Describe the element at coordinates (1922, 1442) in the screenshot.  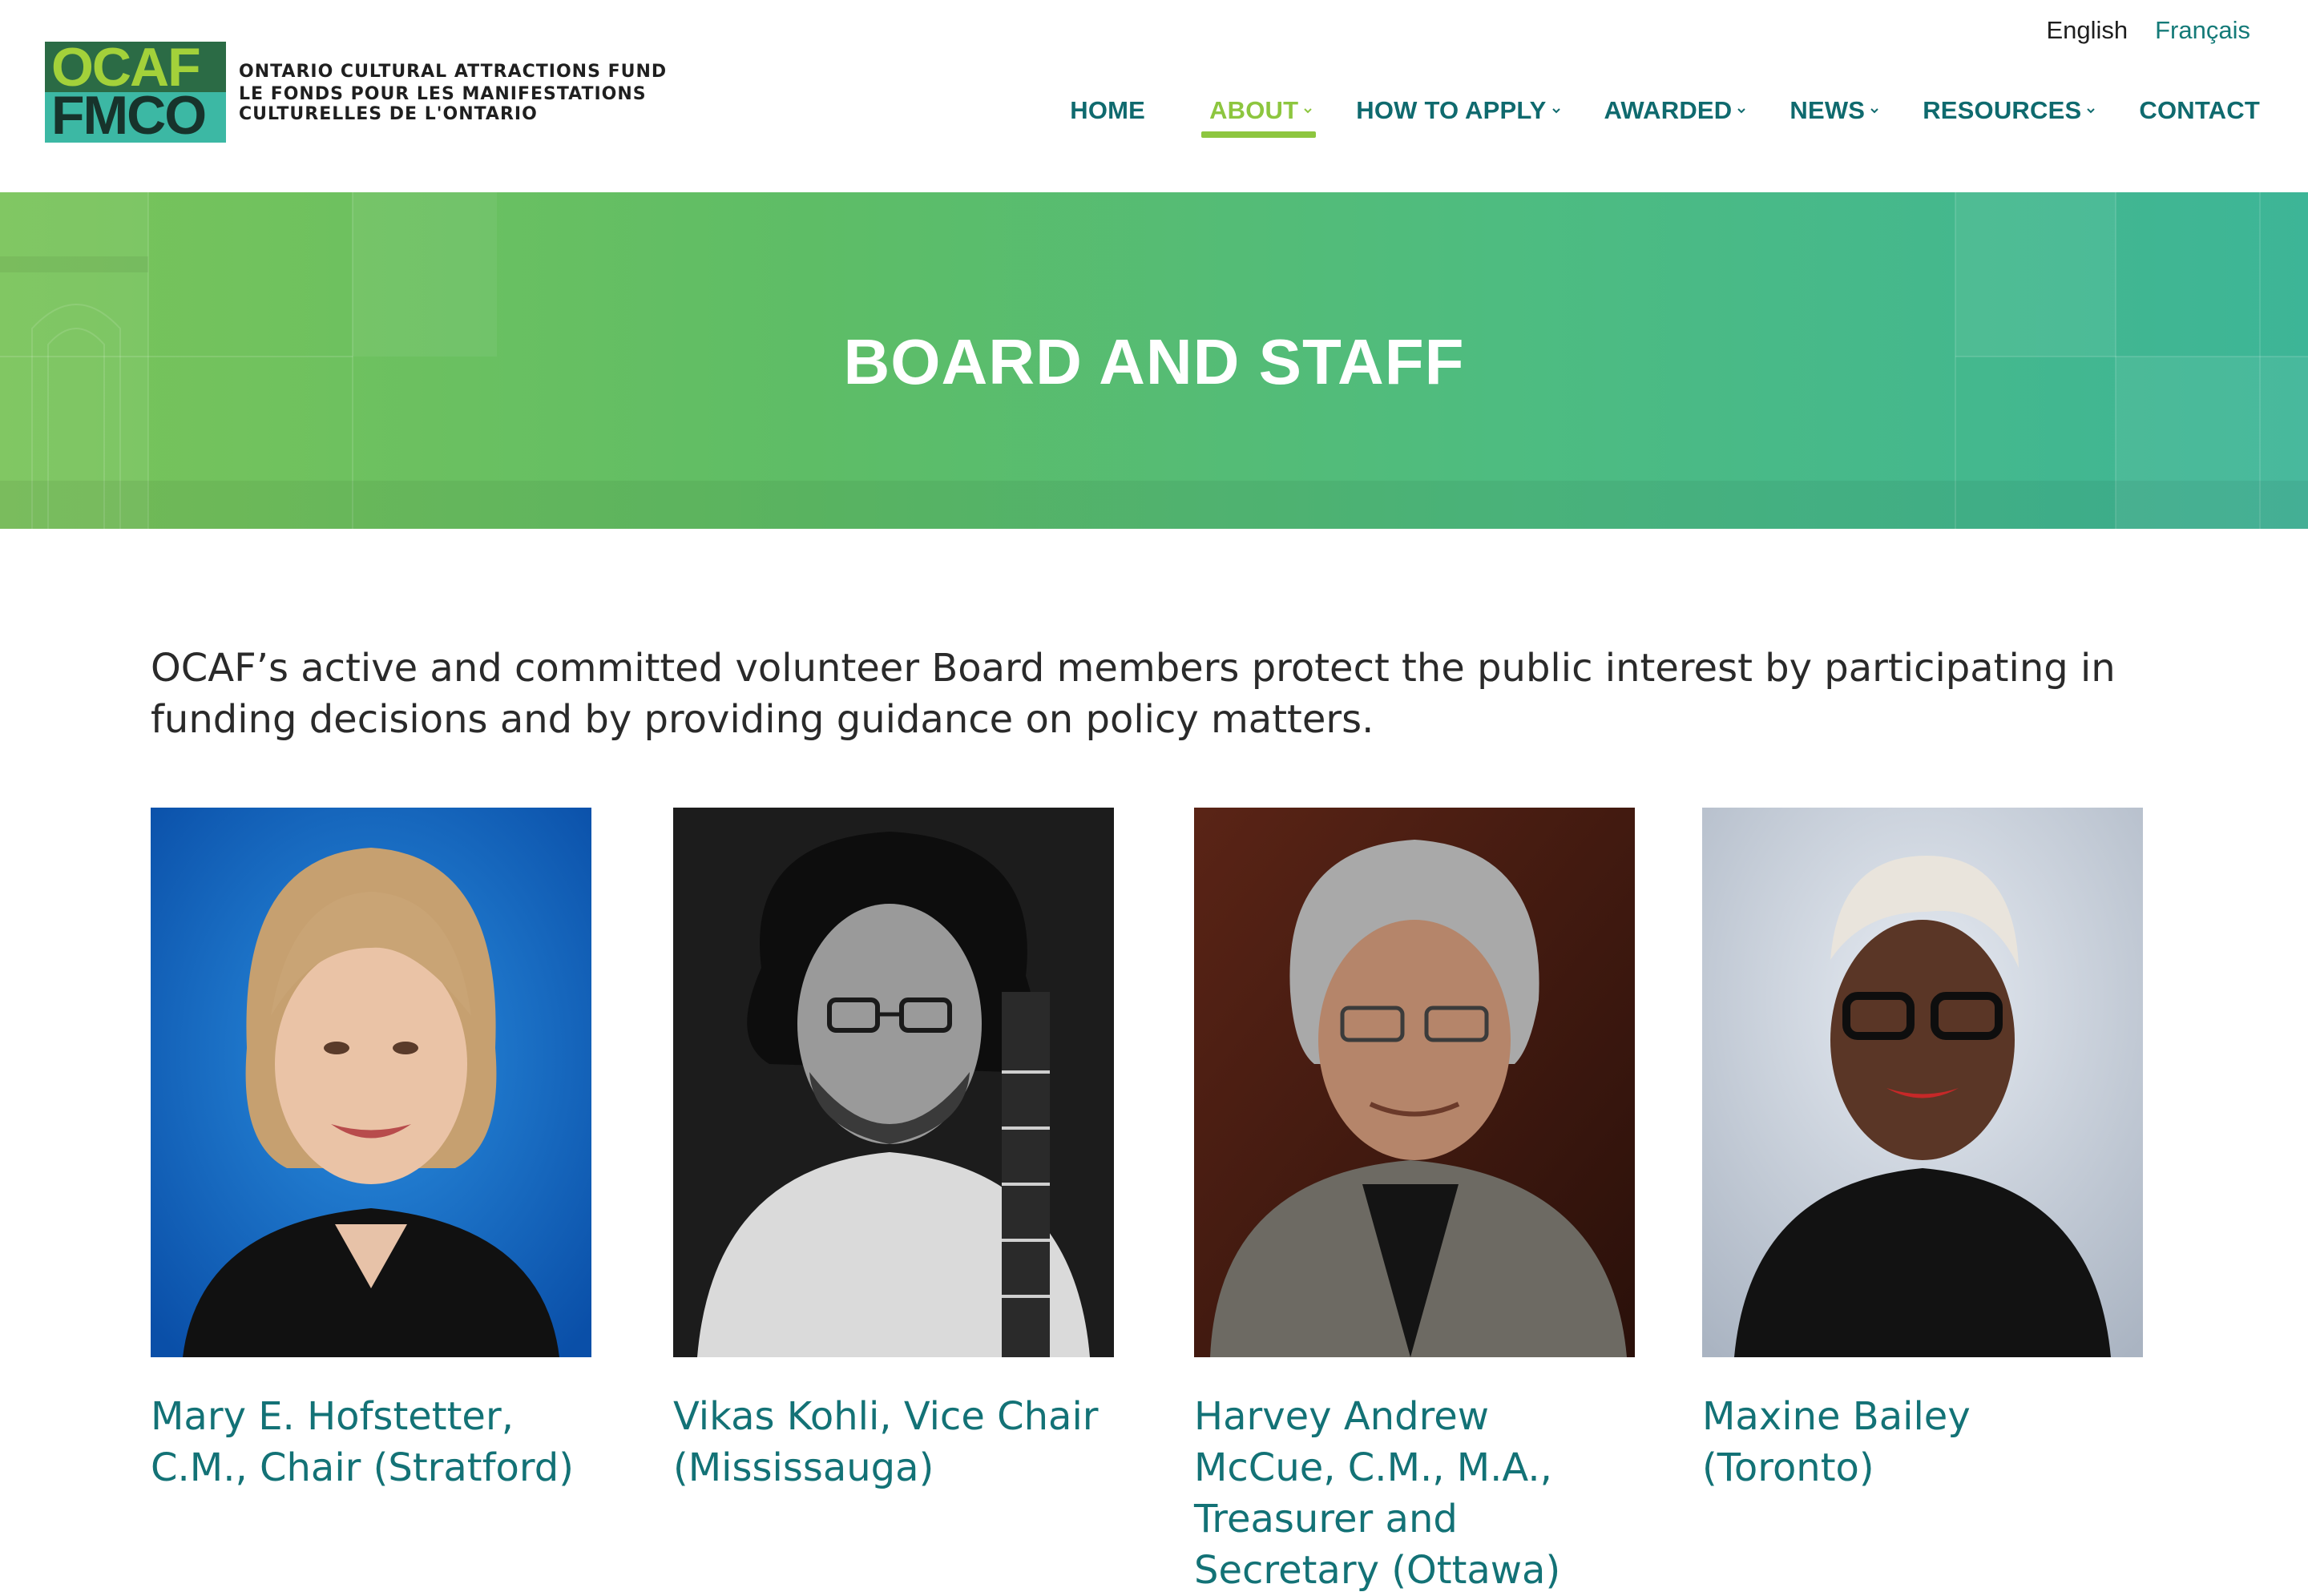
I see `member-name: Maxine Bailey (Toronto)` at that location.